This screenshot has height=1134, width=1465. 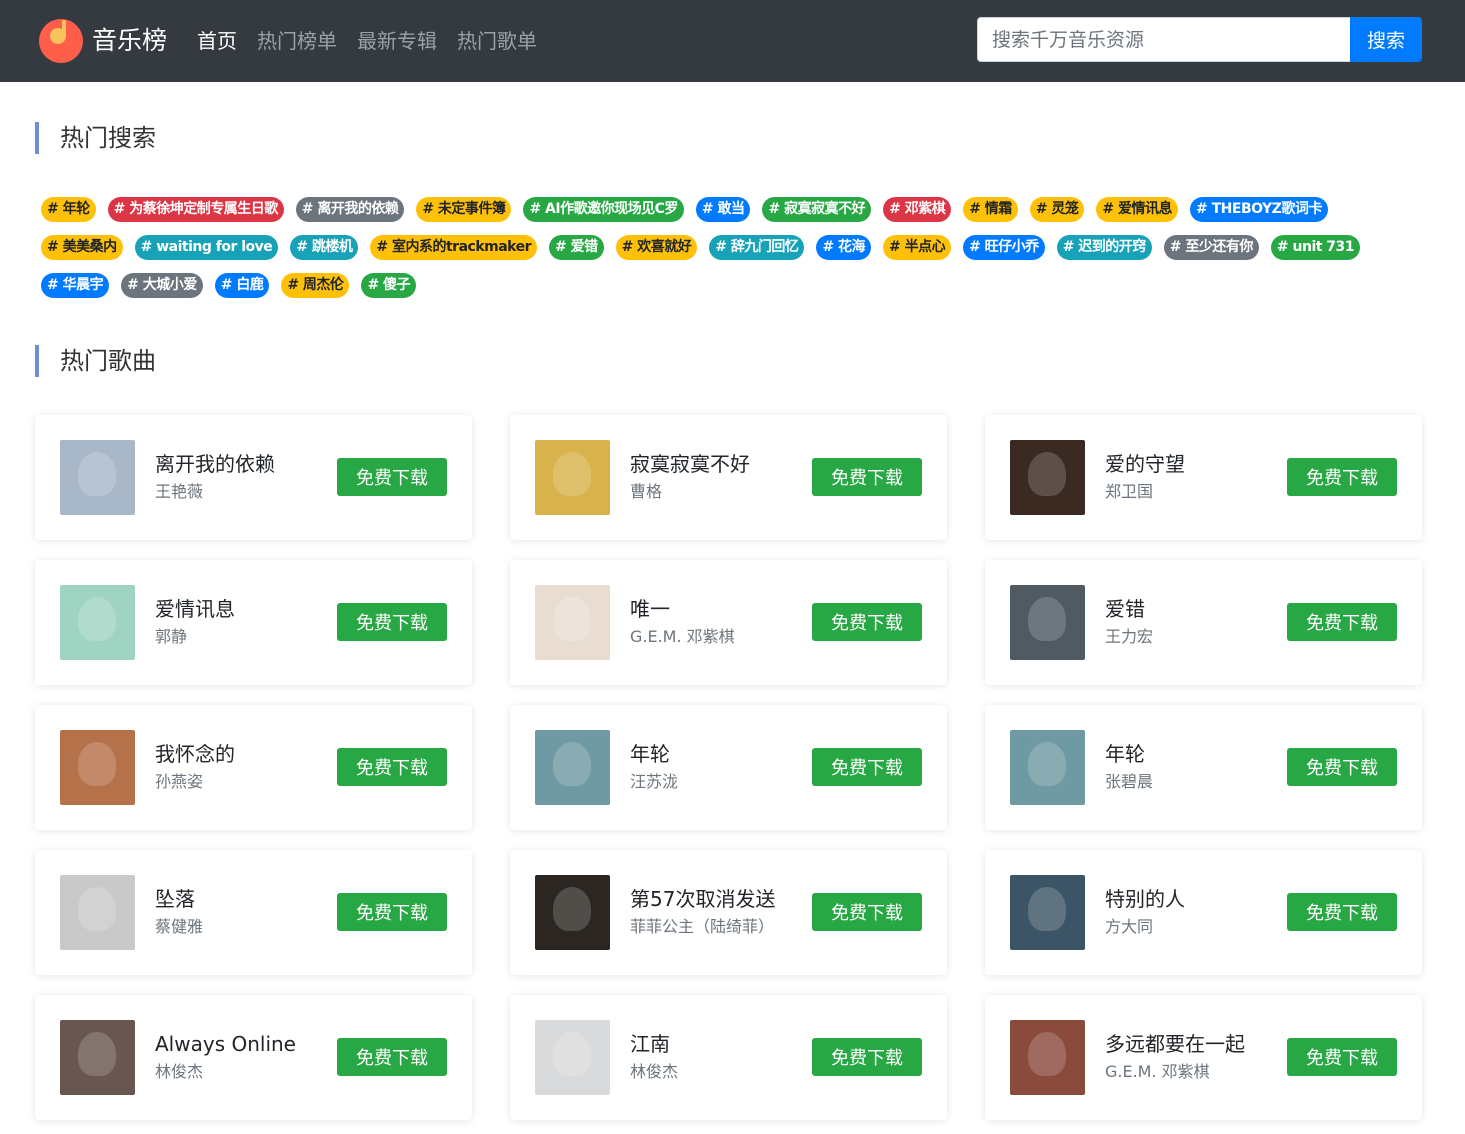 I want to click on hot-search-tag: # unit 731, so click(x=1315, y=247).